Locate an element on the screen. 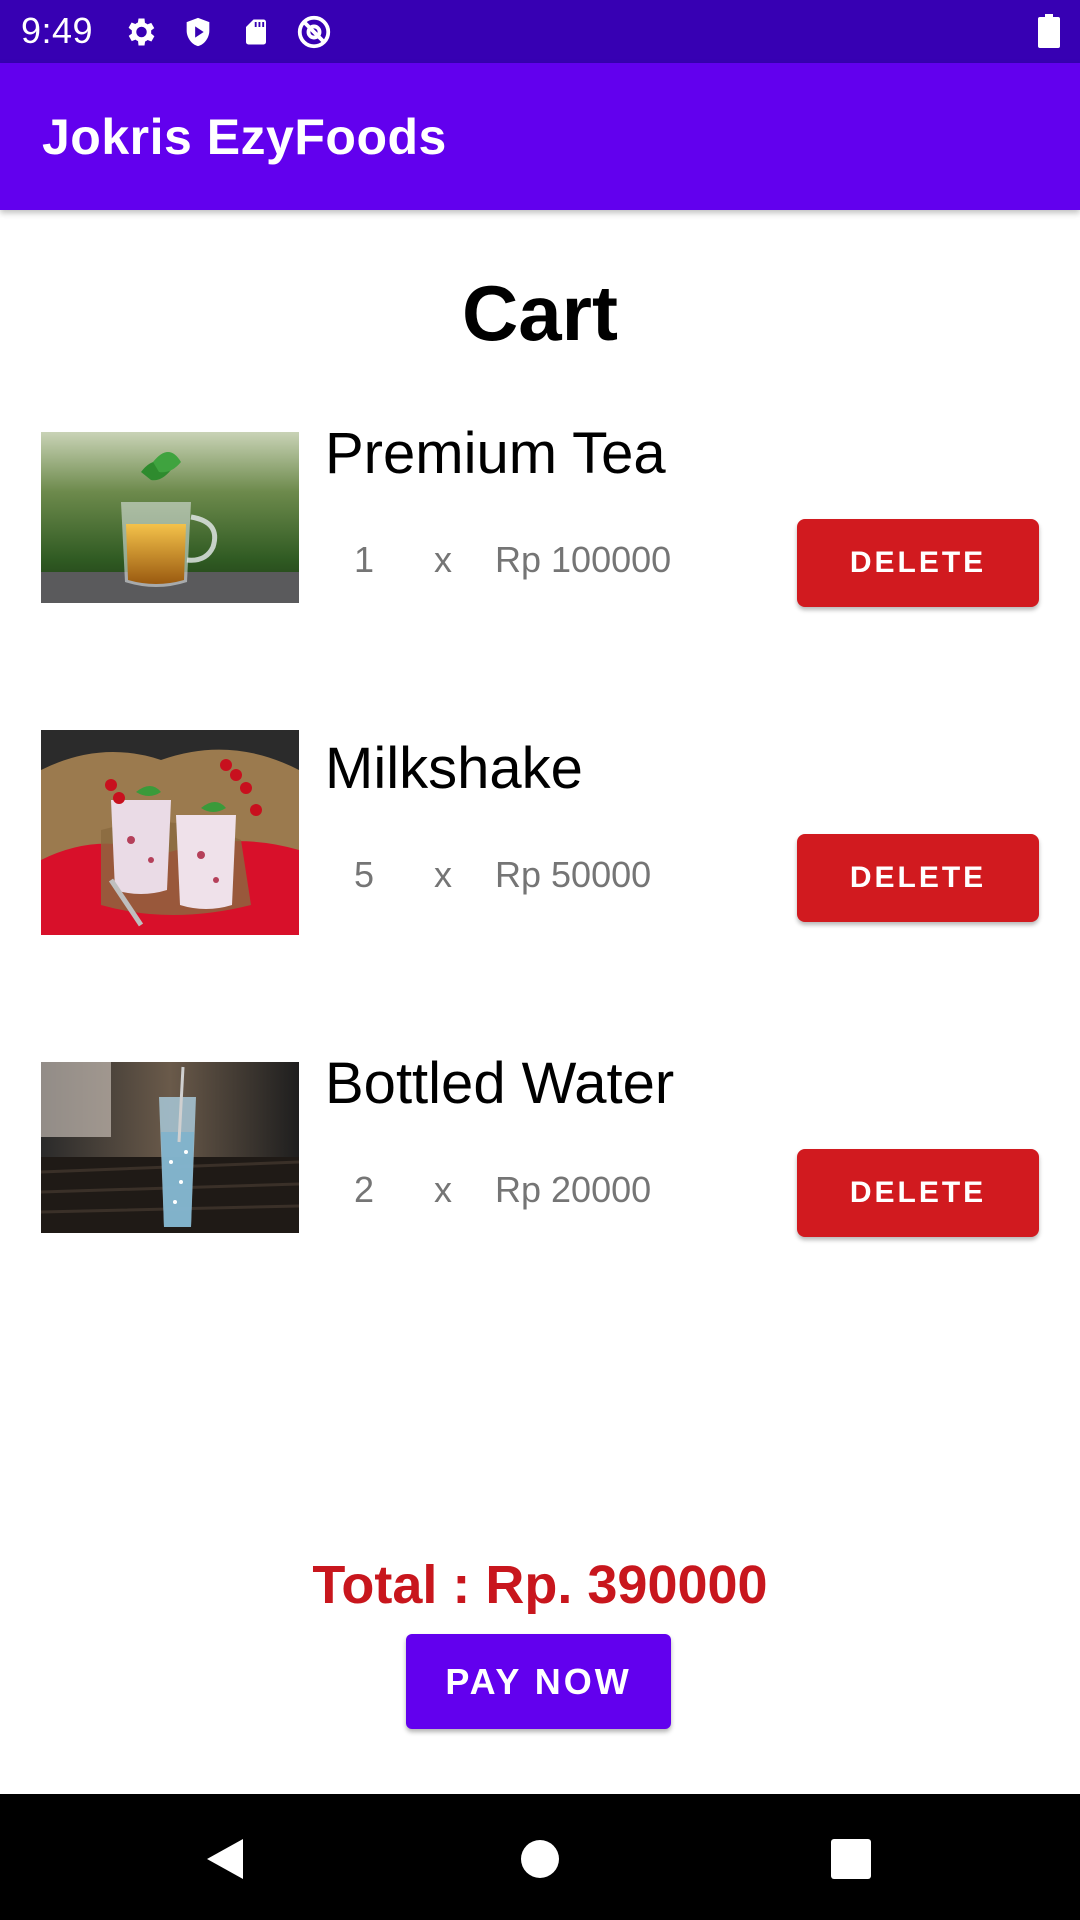 This screenshot has width=1080, height=1920. item-price: Rp 100000 is located at coordinates (583, 559).